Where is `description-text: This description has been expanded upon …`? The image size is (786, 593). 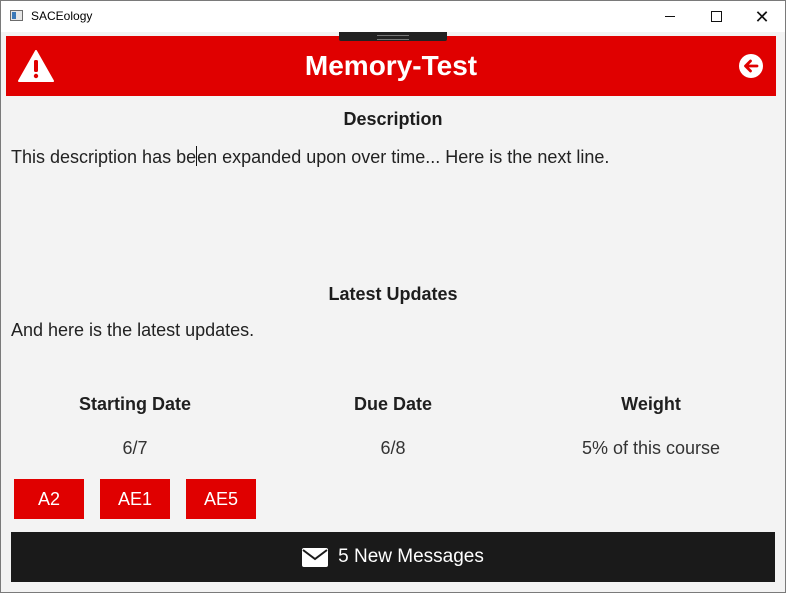
description-text: This description has been expanded upon … is located at coordinates (310, 157).